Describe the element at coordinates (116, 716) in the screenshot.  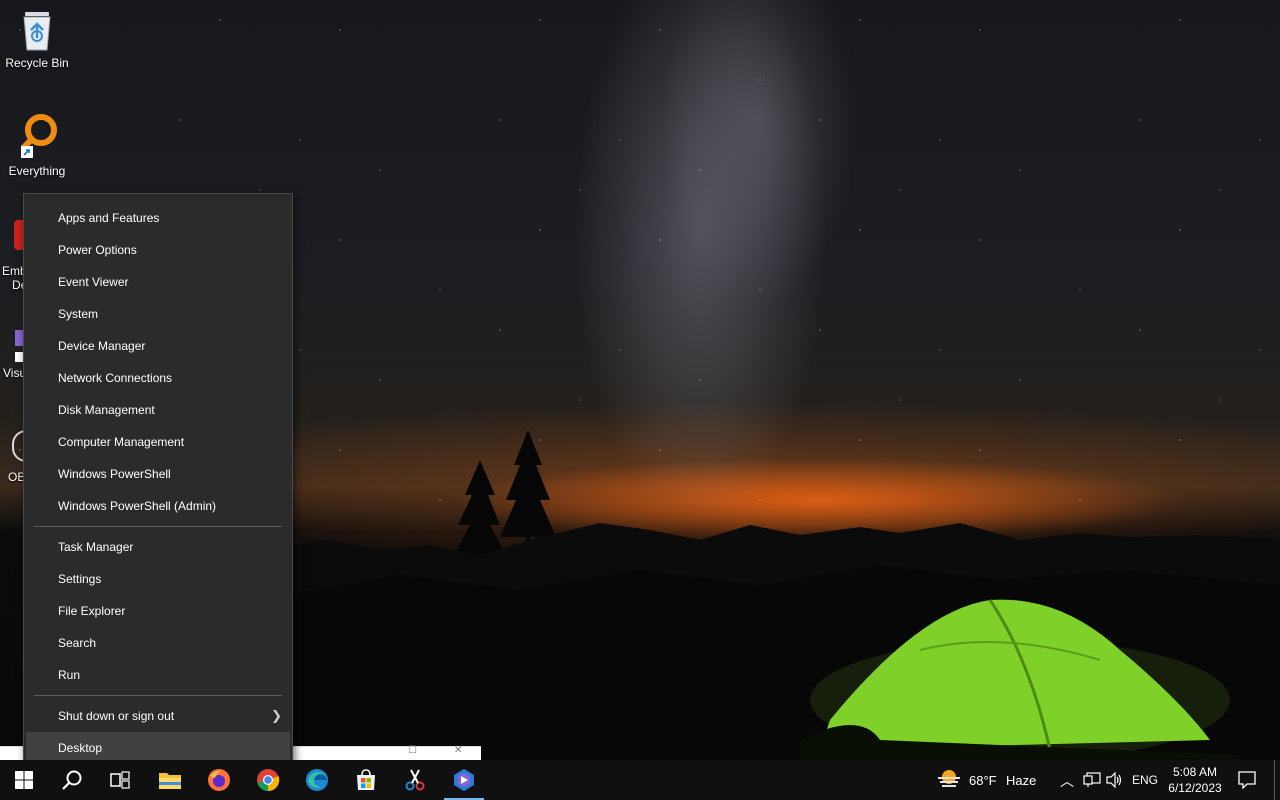
I see `menu-item-label: Shut down or sign out` at that location.